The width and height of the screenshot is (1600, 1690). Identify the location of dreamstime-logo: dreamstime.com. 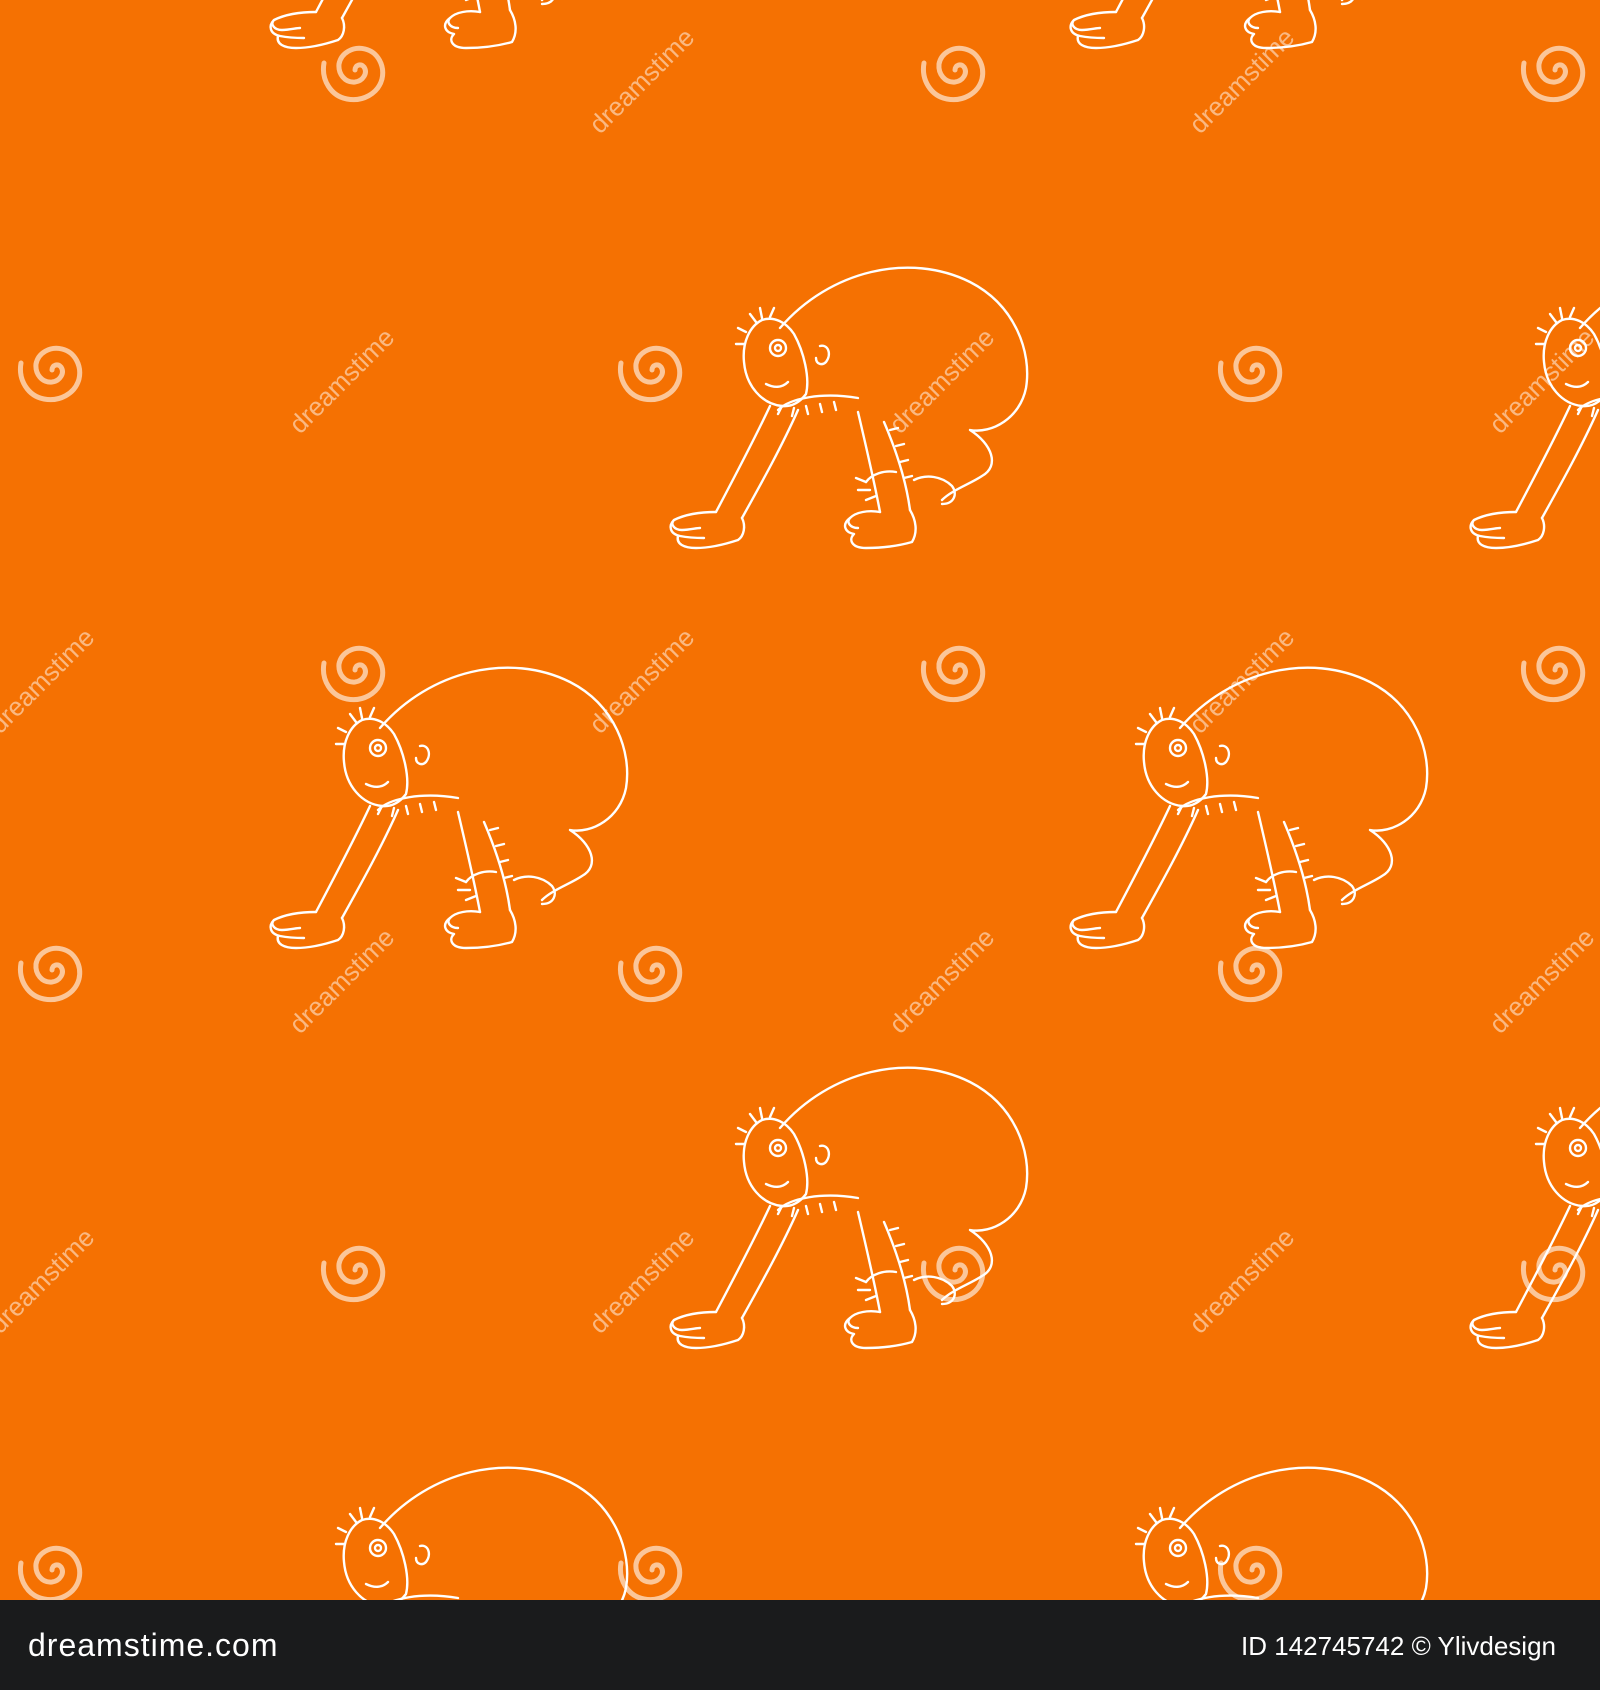
(153, 1645).